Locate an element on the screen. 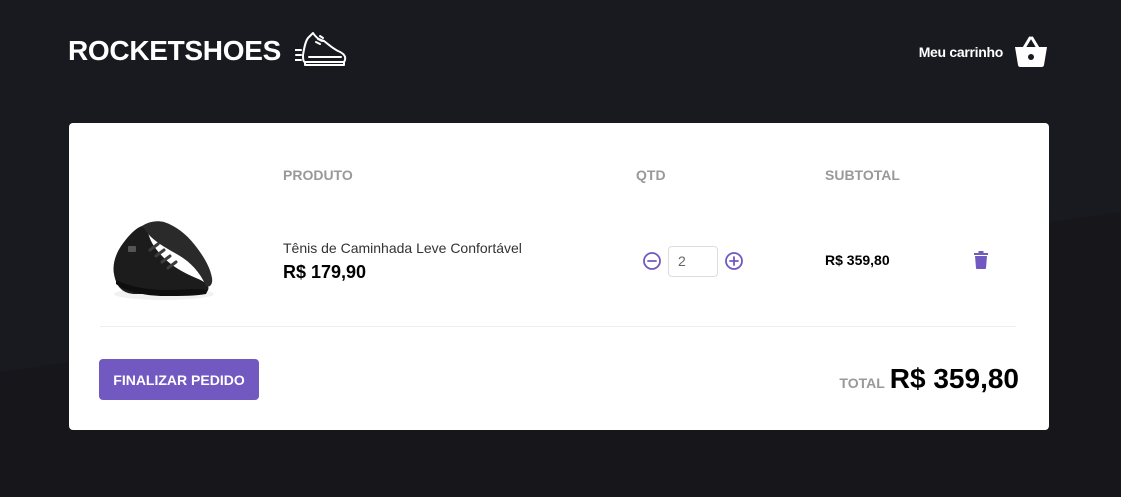  cart-footer: Finalizar pedido TOTAL R$ 359,80 is located at coordinates (559, 380).